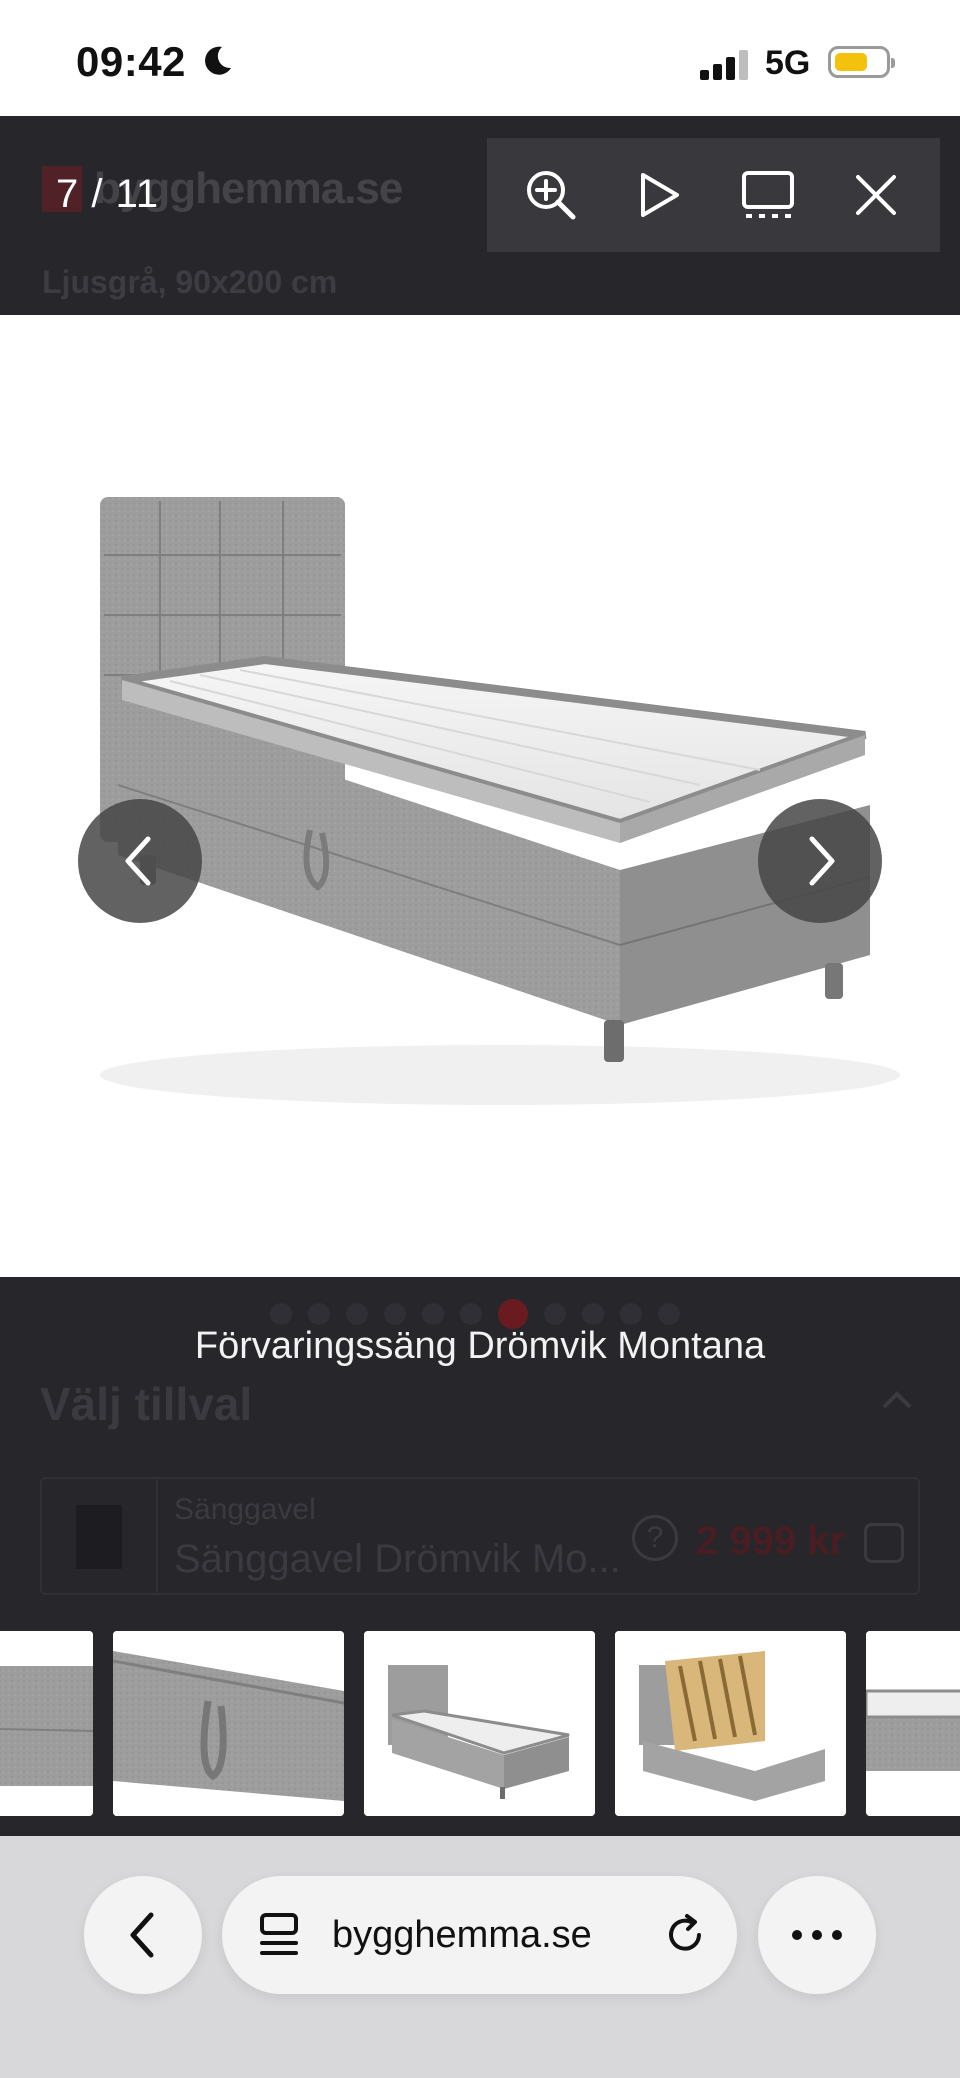  What do you see at coordinates (218, 60) in the screenshot?
I see `moon-icon` at bounding box center [218, 60].